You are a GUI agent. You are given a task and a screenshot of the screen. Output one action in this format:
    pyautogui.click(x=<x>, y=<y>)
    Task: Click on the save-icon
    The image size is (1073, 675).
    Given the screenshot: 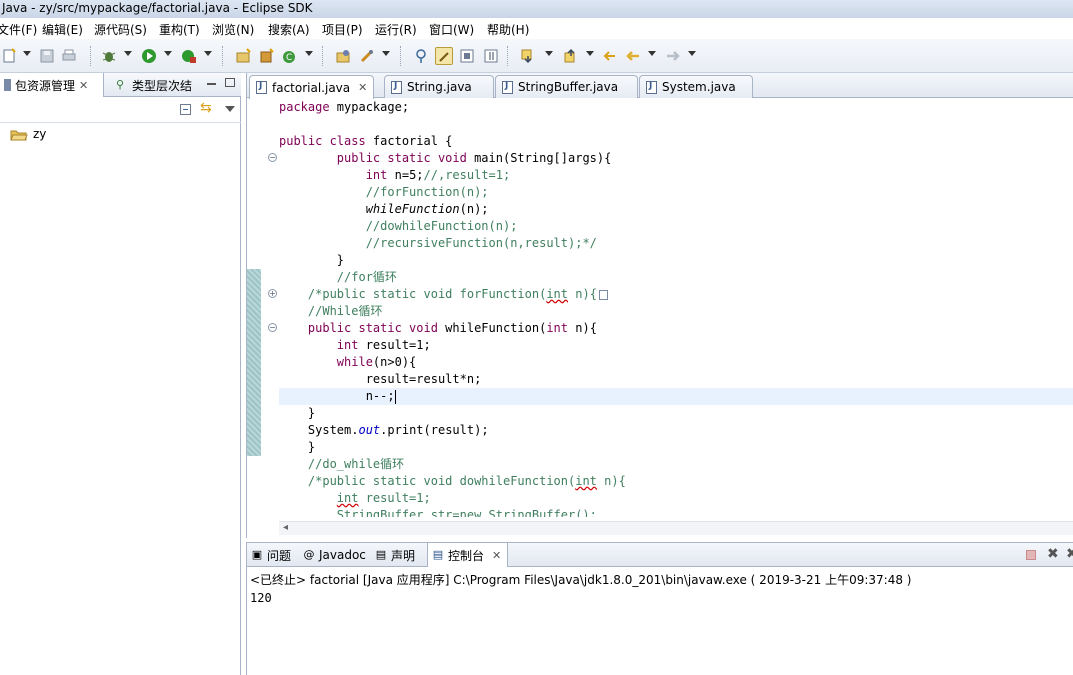 What is the action you would take?
    pyautogui.click(x=47, y=56)
    